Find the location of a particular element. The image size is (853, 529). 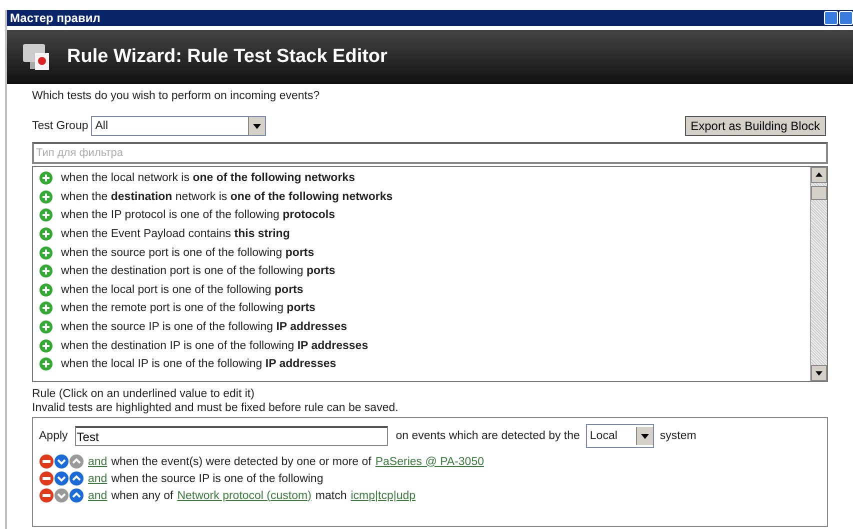

scroll-down-button is located at coordinates (819, 373).